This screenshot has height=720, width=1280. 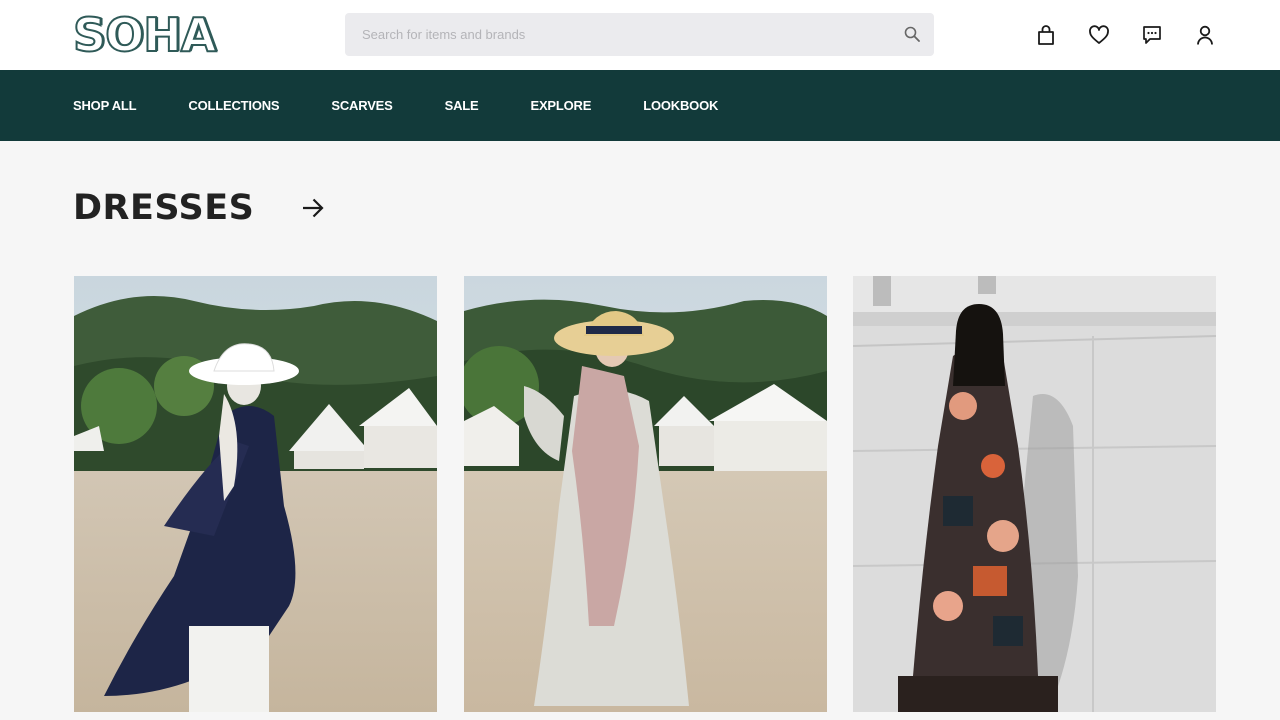 What do you see at coordinates (680, 105) in the screenshot?
I see `nav-item-lookbook: LOOKBOOK` at bounding box center [680, 105].